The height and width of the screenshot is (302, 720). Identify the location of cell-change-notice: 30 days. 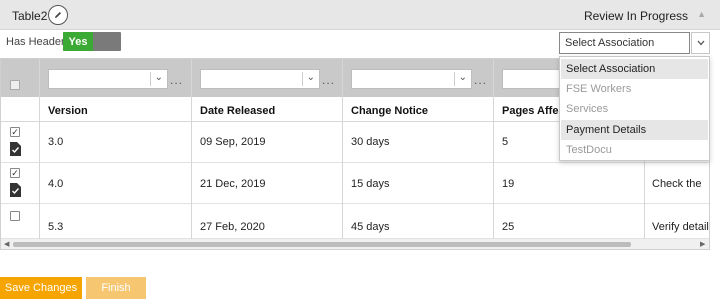
(370, 142).